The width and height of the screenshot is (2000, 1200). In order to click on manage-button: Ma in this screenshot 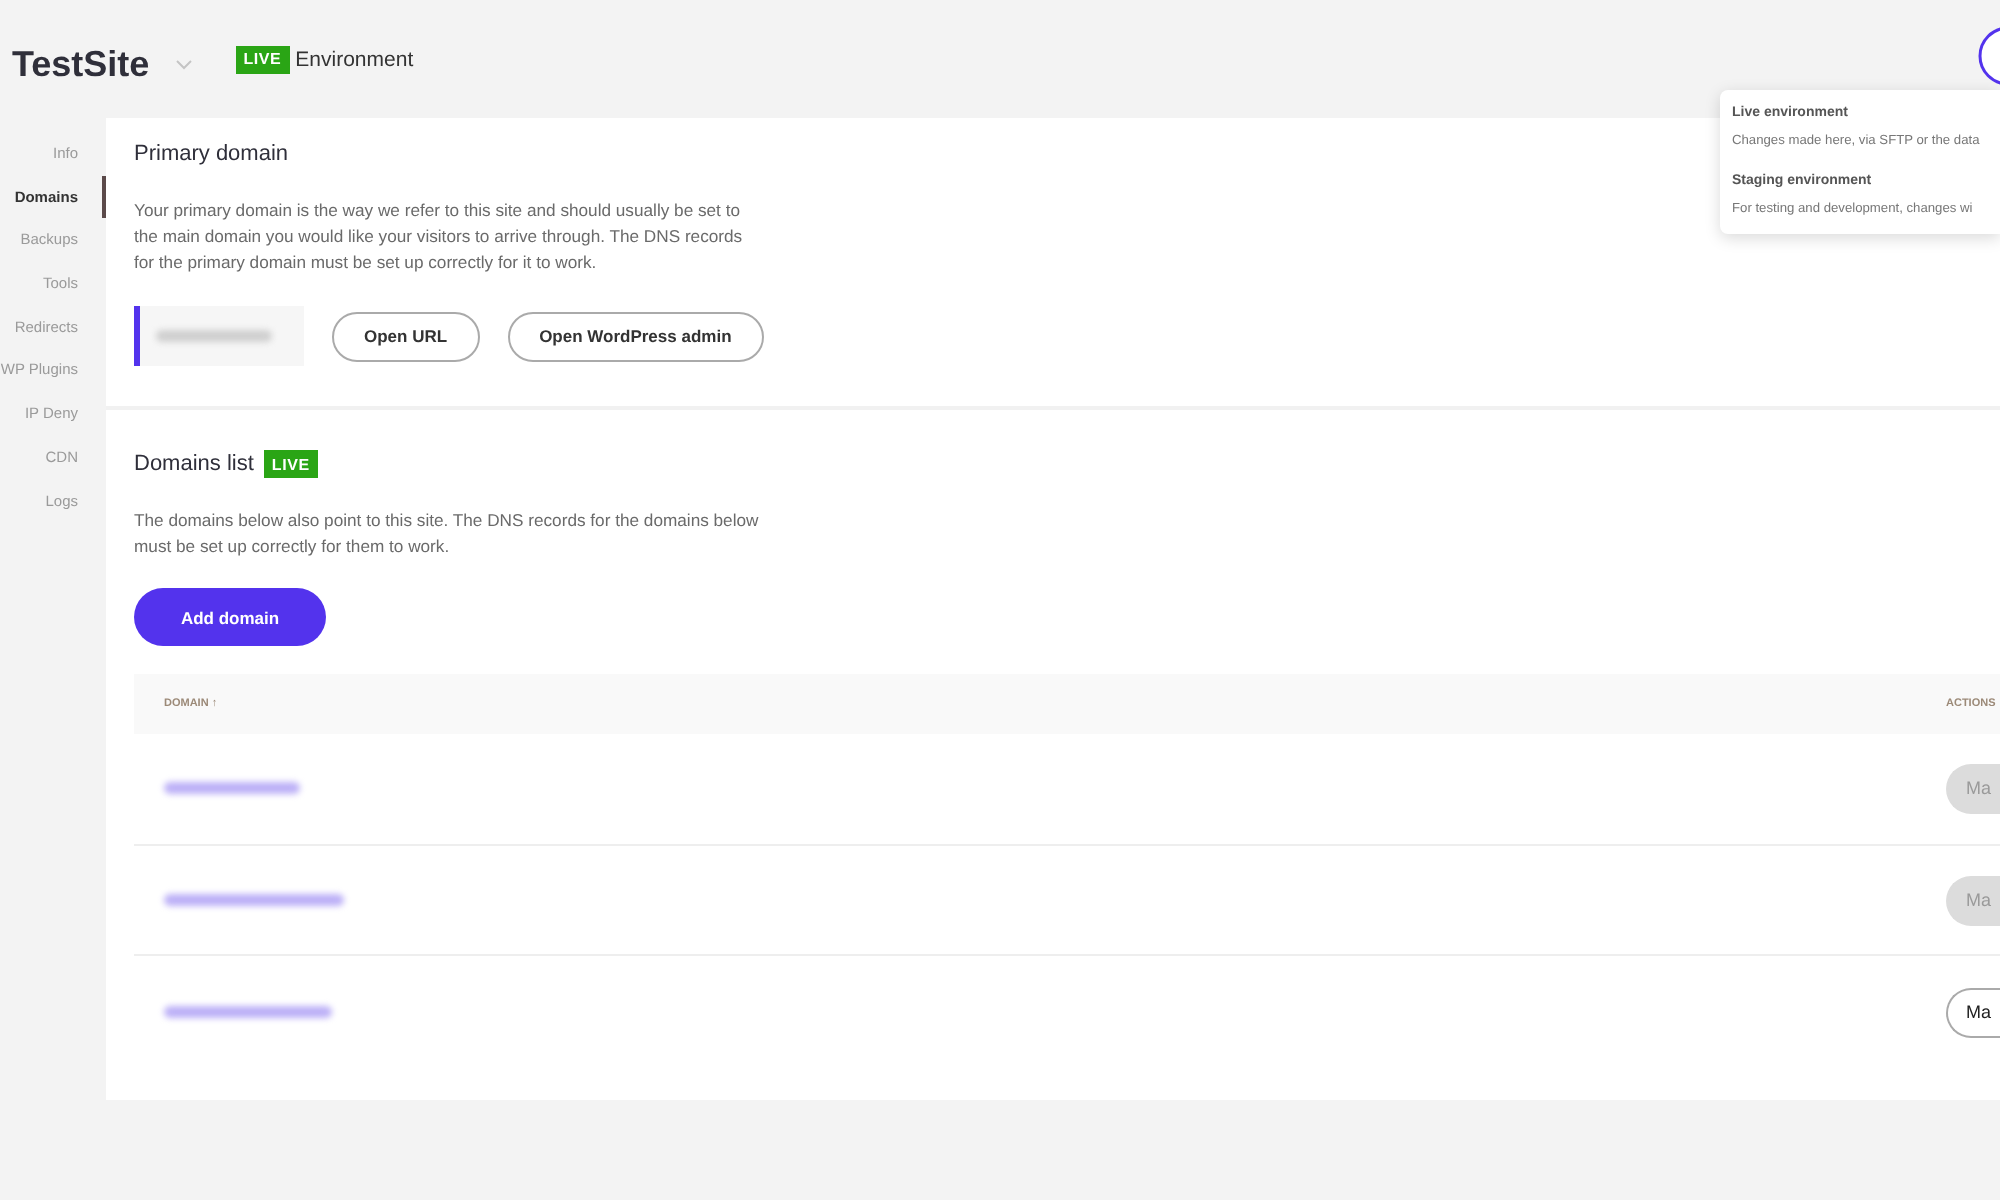, I will do `click(1973, 1012)`.